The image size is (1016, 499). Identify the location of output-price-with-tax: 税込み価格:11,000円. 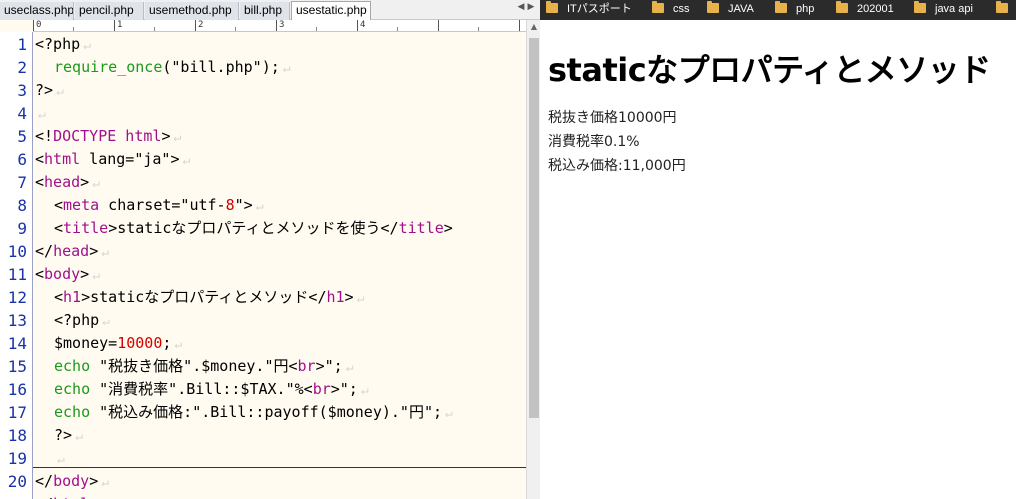
(617, 166).